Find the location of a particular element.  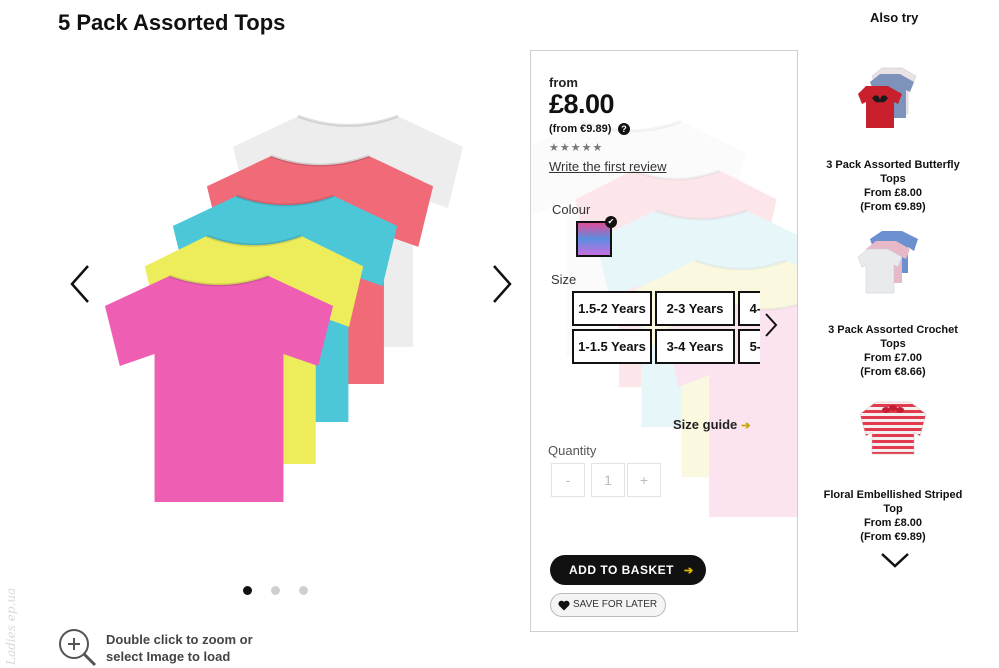

size-guide-link: Size guide ➔ is located at coordinates (712, 424).